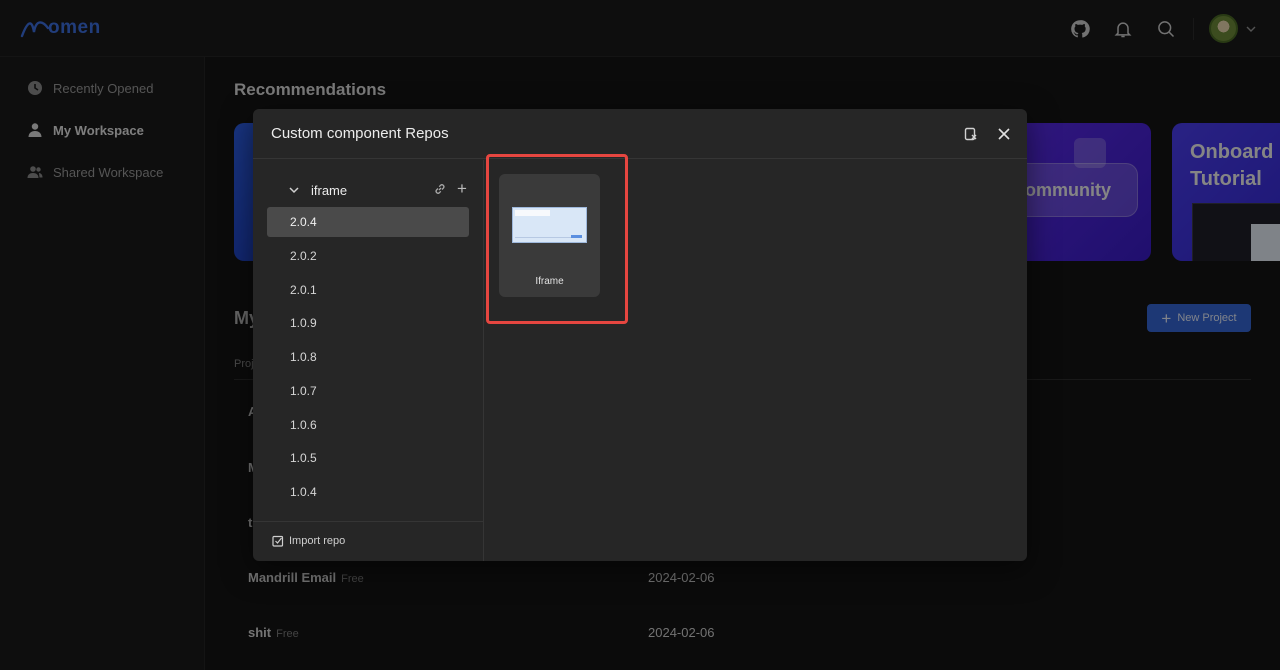 The image size is (1280, 670). Describe the element at coordinates (440, 189) in the screenshot. I see `link-icon` at that location.